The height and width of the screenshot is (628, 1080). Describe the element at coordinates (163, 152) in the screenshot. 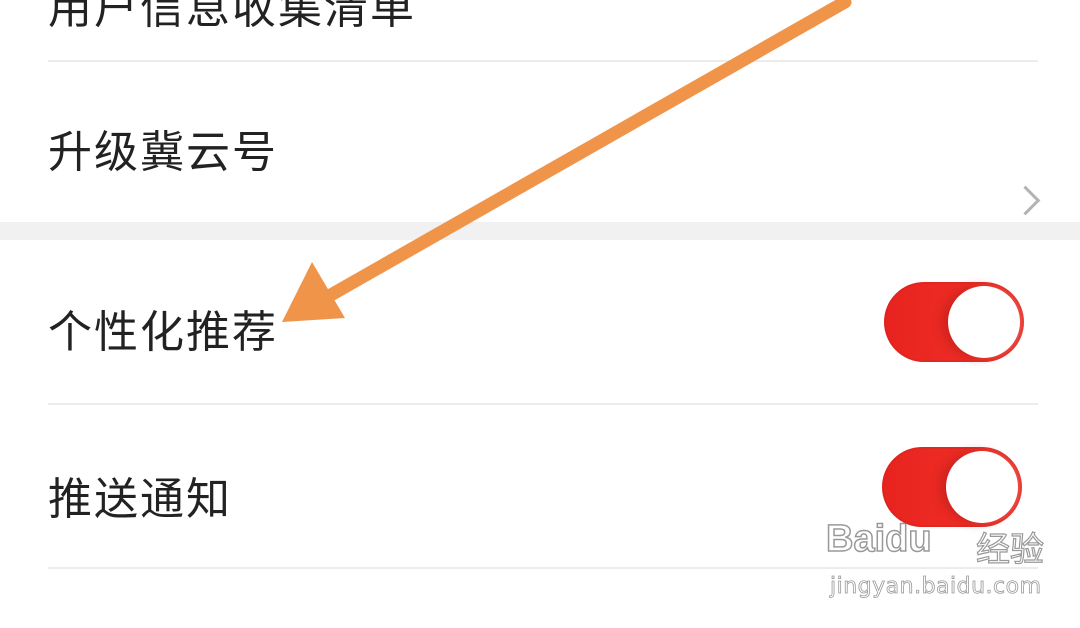

I see `settings-item-label: 升级冀云号` at that location.